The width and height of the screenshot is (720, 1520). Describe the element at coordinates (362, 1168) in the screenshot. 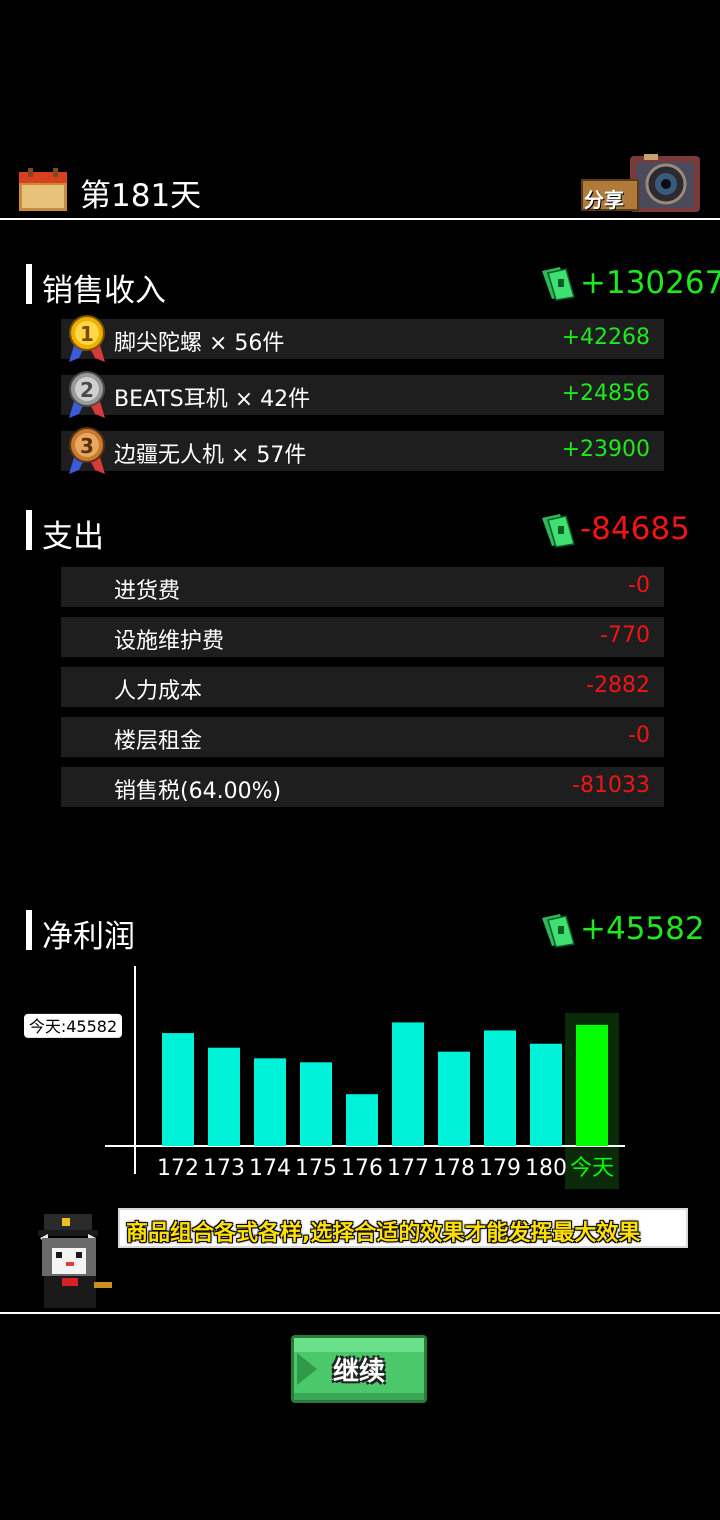

I see `tick-label-176: 176` at that location.